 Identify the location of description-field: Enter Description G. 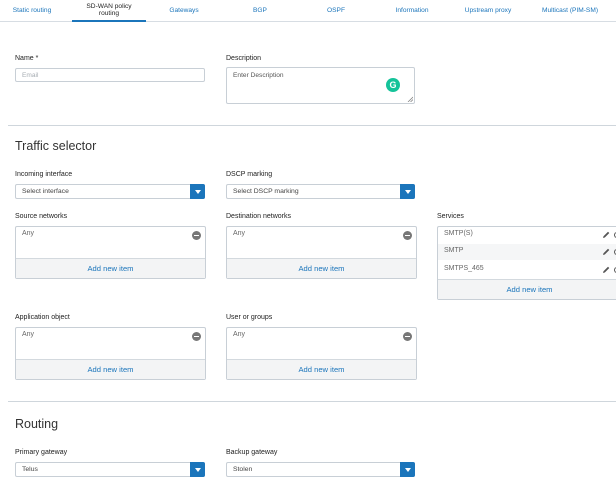
(320, 85).